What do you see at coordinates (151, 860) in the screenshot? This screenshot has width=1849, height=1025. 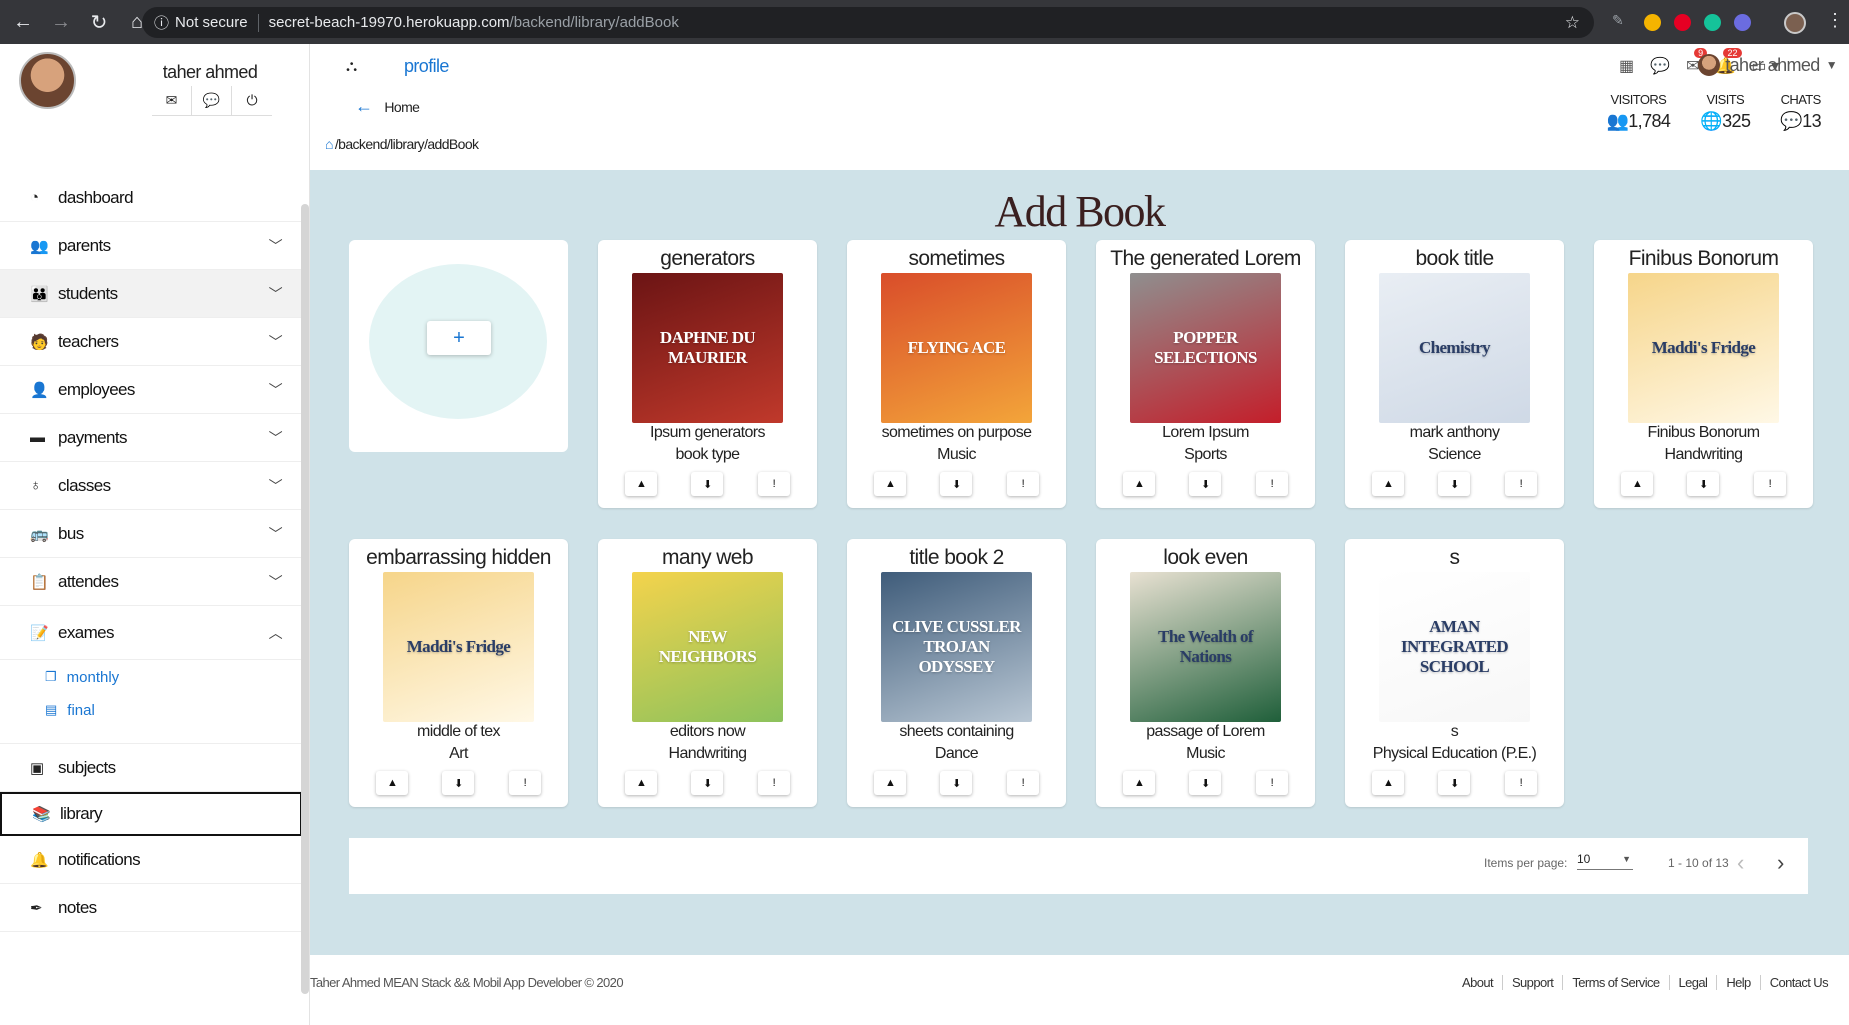 I see `sidebar-item-notifications: 🔔 notifications` at bounding box center [151, 860].